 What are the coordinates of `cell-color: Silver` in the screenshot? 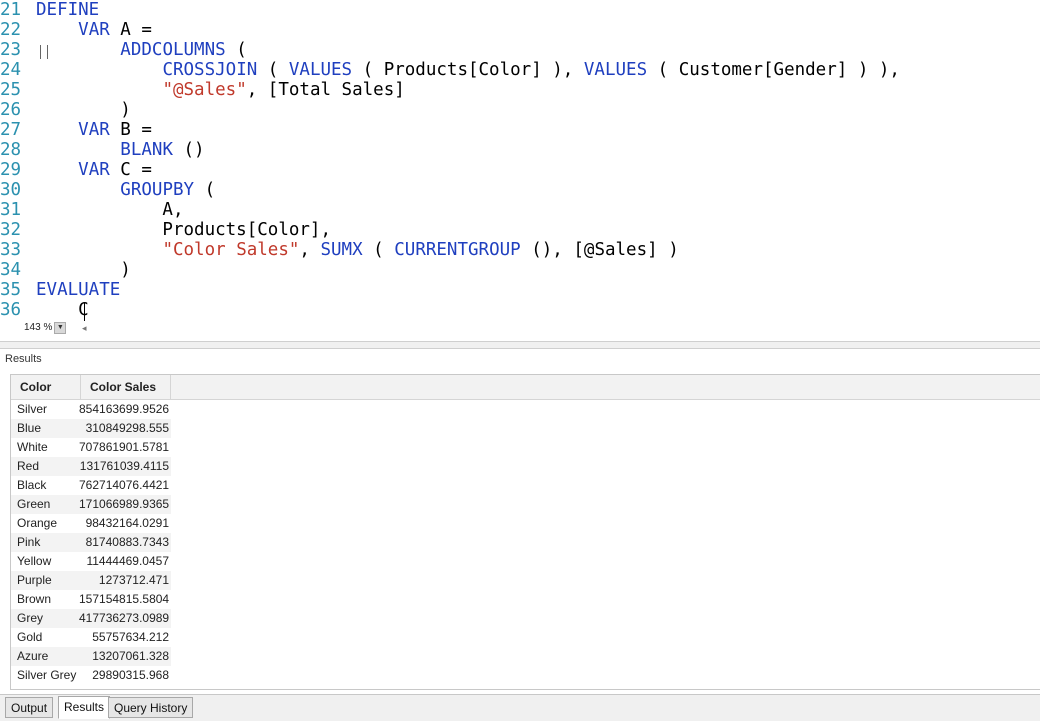 It's located at (32, 409).